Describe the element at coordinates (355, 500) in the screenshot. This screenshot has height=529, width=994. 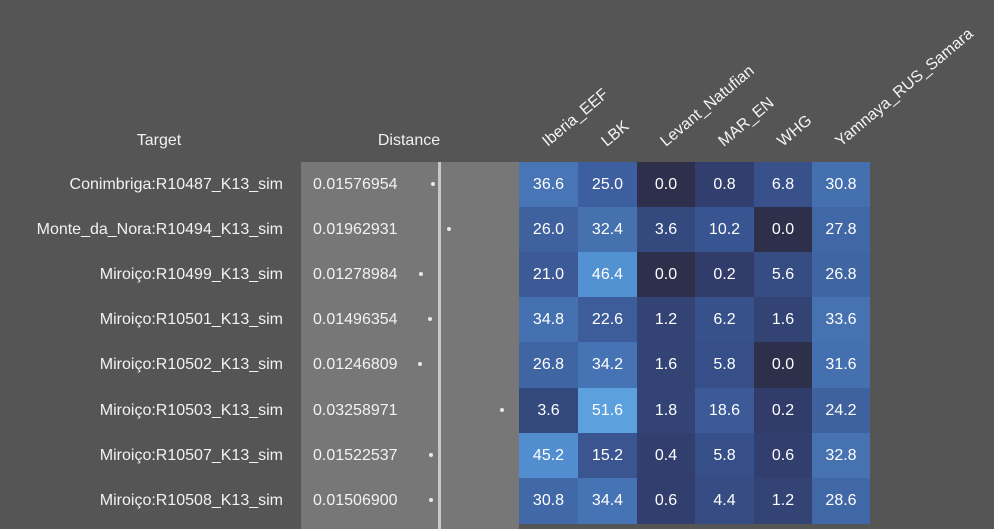
I see `distance-value: 0.01506900` at that location.